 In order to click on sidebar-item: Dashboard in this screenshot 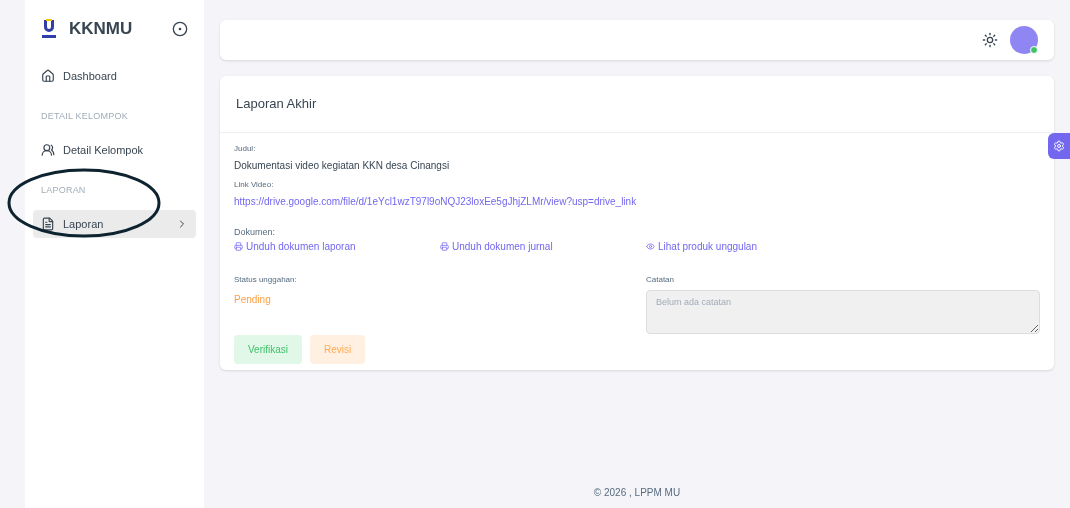, I will do `click(114, 75)`.